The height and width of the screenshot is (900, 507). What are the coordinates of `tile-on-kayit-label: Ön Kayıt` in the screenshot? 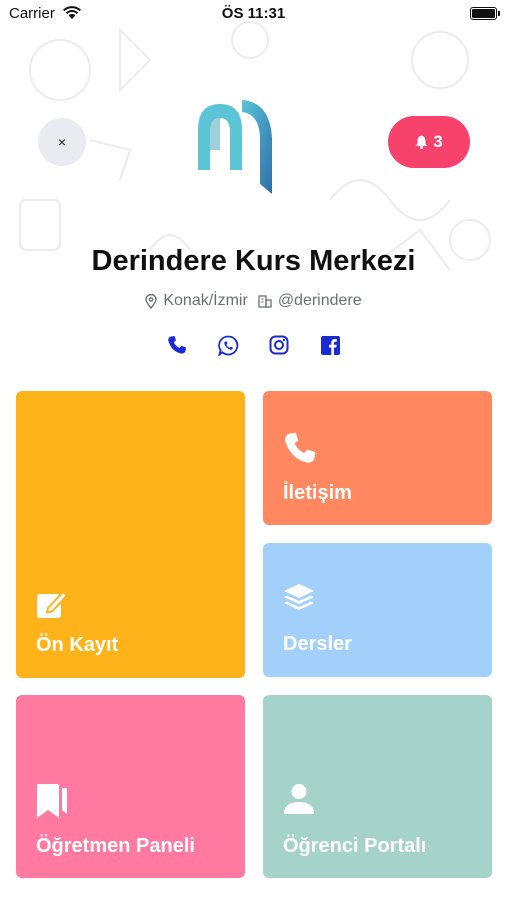 It's located at (77, 645).